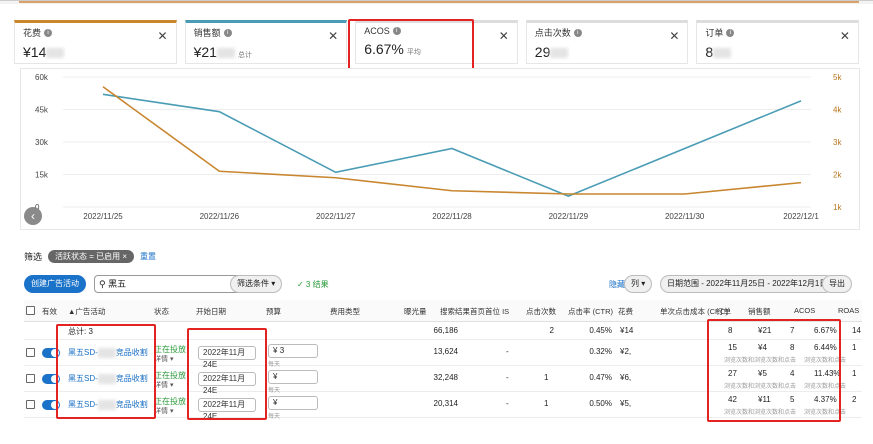 This screenshot has width=873, height=444. Describe the element at coordinates (837, 284) in the screenshot. I see `export-button: 导出` at that location.